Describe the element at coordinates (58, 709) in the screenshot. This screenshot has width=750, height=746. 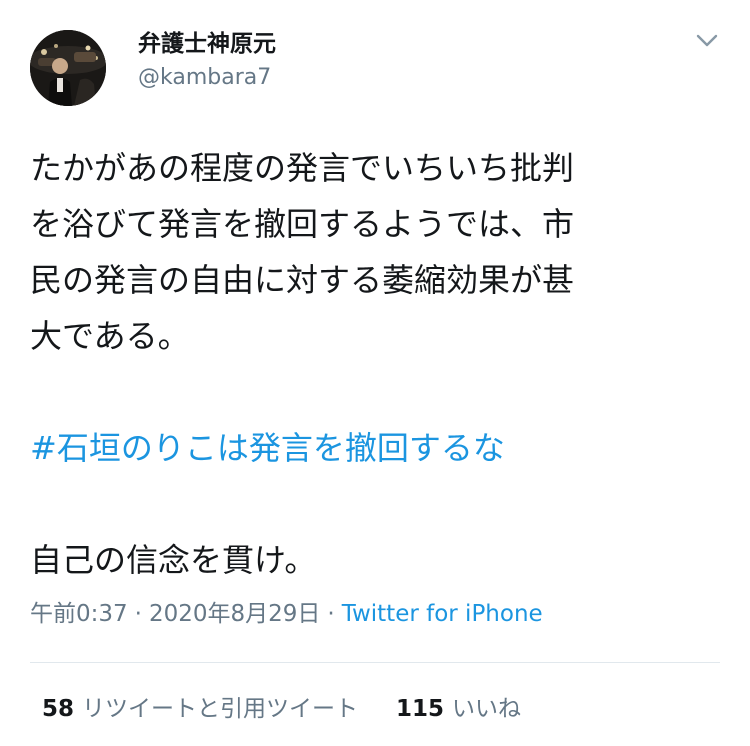
I see `retweets-count: 58` at that location.